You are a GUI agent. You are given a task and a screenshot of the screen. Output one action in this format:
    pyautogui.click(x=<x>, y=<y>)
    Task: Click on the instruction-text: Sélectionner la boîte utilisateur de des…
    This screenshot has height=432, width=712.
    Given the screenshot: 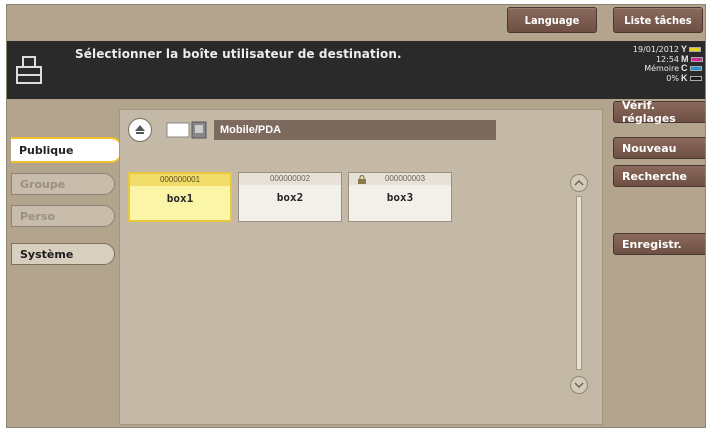 What is the action you would take?
    pyautogui.click(x=238, y=54)
    